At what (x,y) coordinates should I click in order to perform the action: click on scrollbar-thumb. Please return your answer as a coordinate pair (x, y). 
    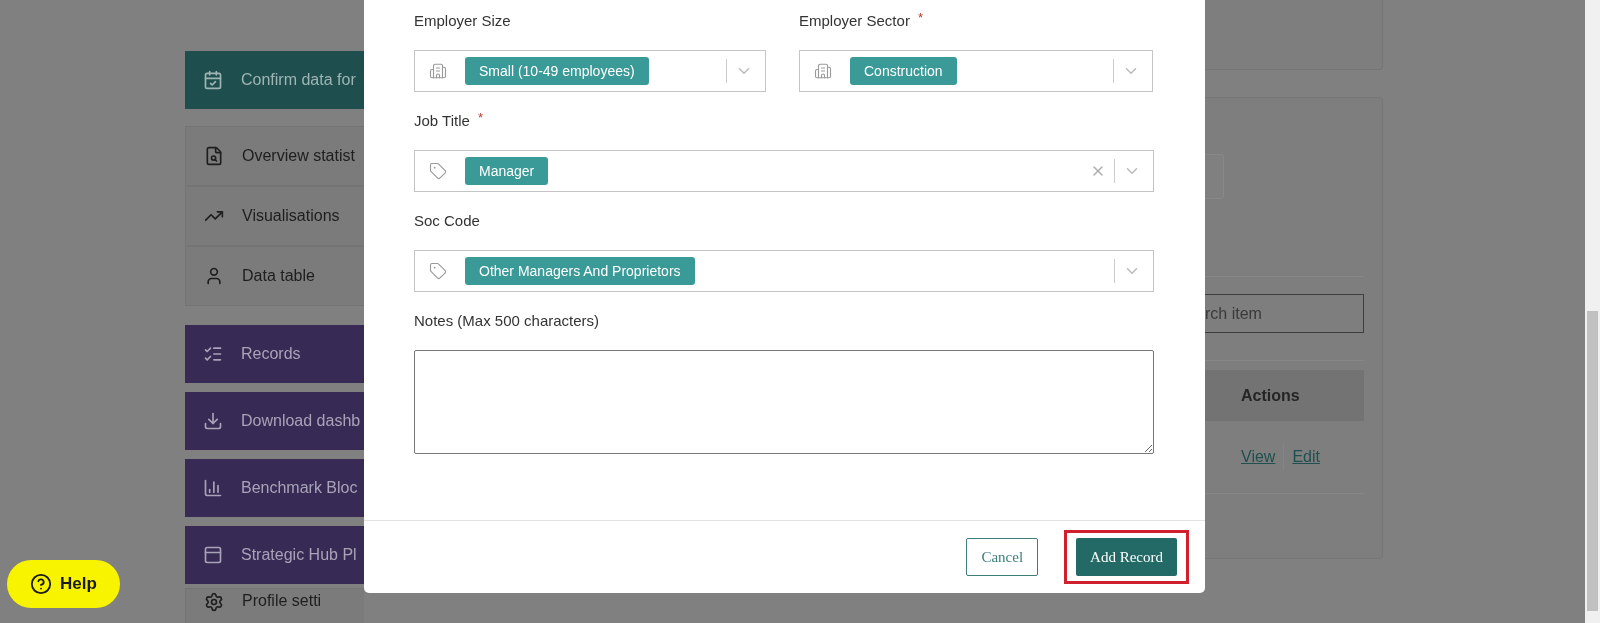
    Looking at the image, I should click on (1592, 461).